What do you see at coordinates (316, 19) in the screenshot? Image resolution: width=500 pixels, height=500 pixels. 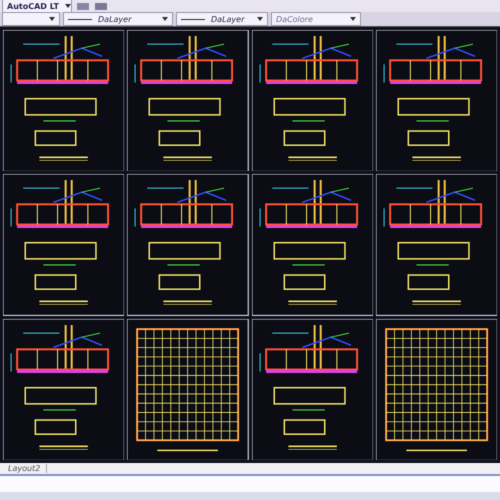 I see `color-dropdown: DaColore` at bounding box center [316, 19].